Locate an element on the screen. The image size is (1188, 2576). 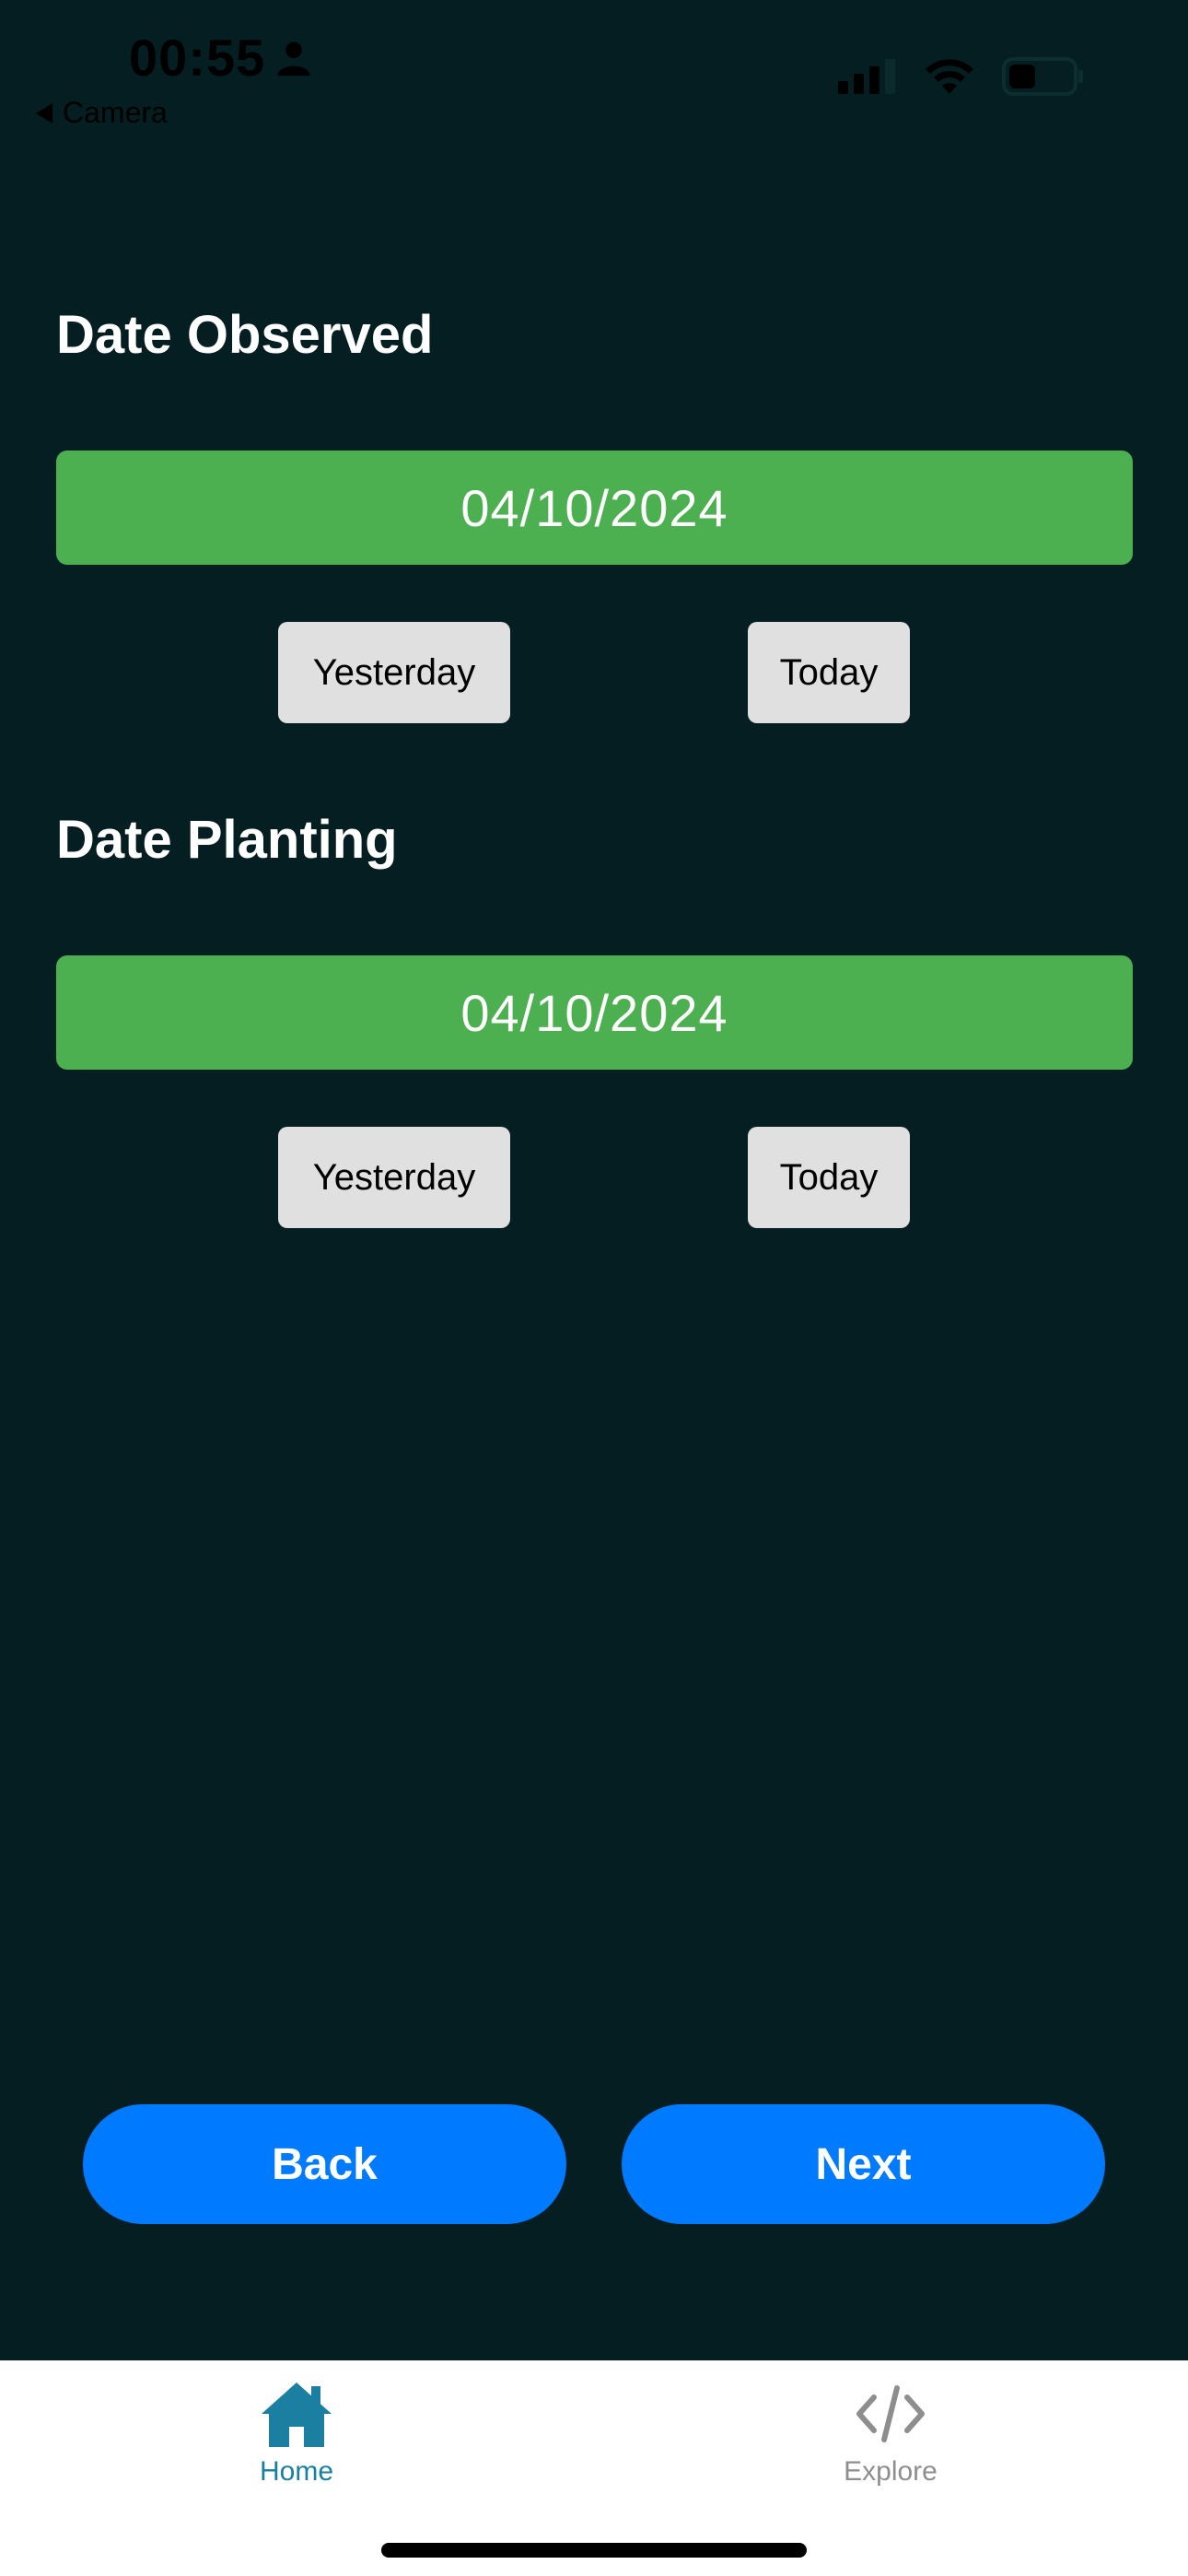
person-icon is located at coordinates (294, 58).